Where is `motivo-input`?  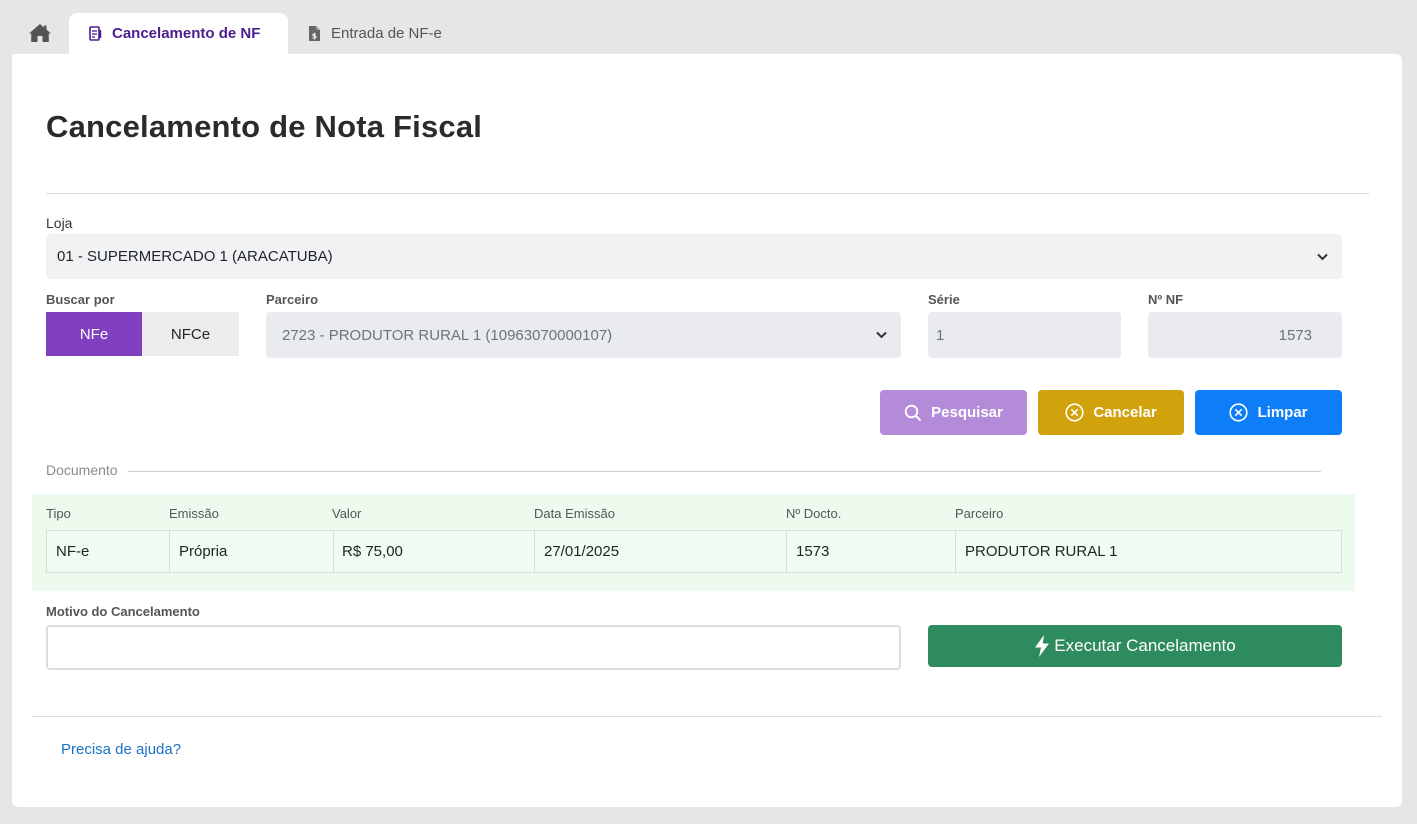 motivo-input is located at coordinates (473, 647).